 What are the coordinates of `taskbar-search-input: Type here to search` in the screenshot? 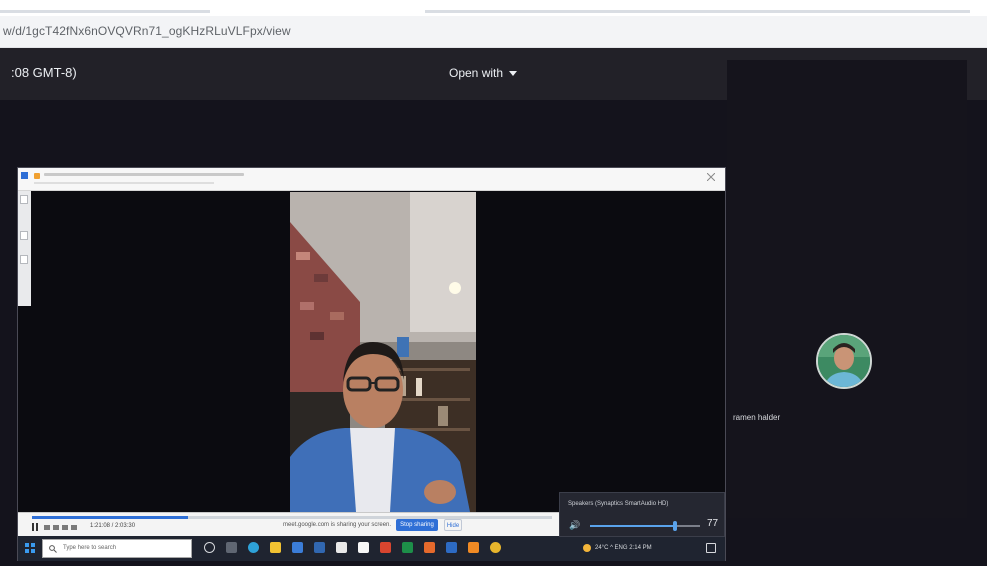 It's located at (117, 548).